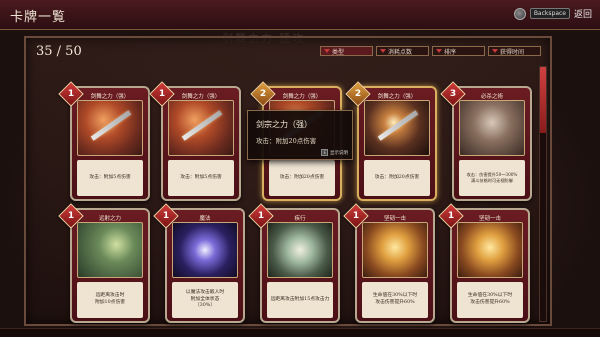 The image size is (600, 337). What do you see at coordinates (284, 124) in the screenshot?
I see `tooltip-title: 剑宗之力（强）` at bounding box center [284, 124].